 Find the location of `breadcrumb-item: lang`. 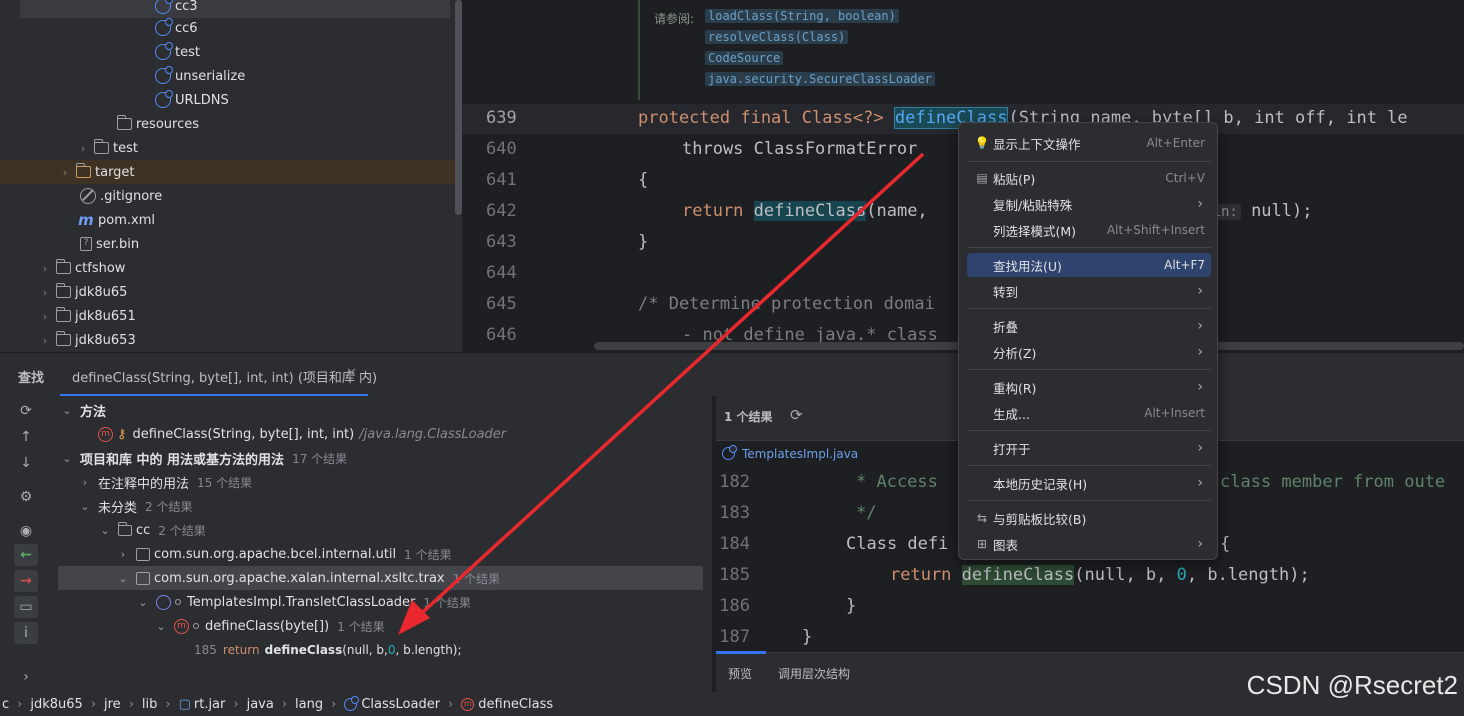

breadcrumb-item: lang is located at coordinates (309, 704).